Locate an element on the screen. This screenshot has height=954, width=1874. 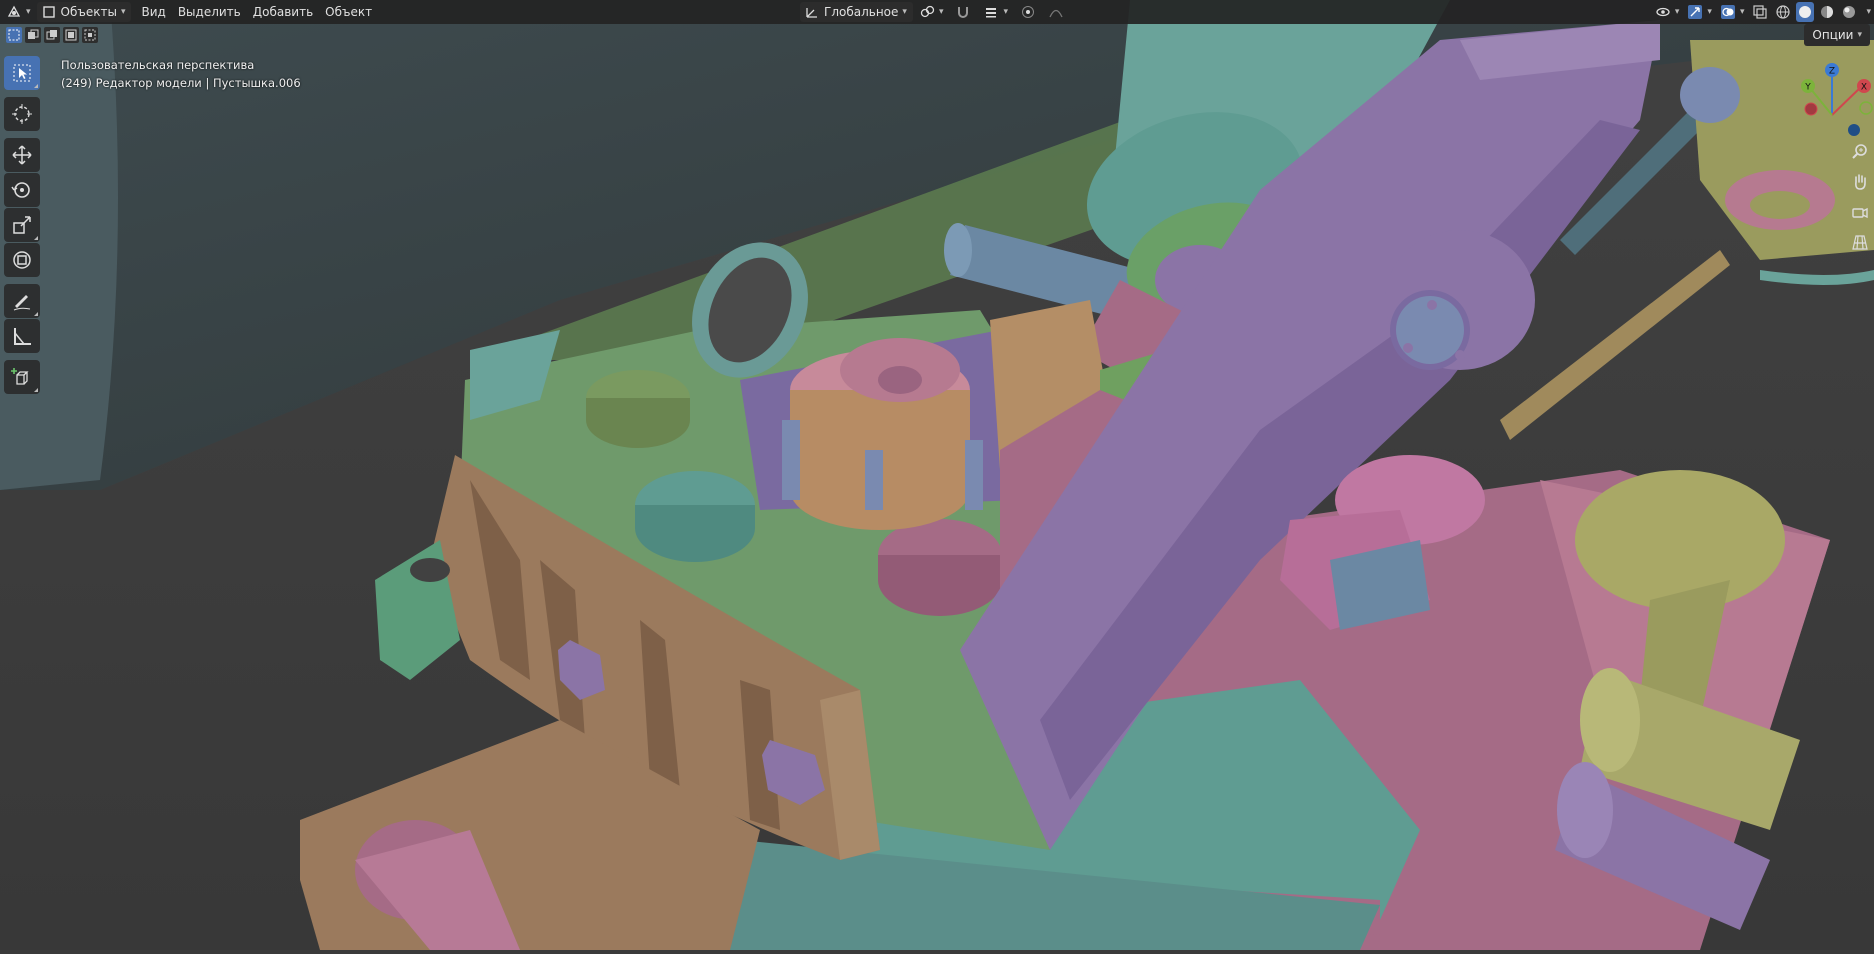
menu-object: Объект is located at coordinates (348, 12).